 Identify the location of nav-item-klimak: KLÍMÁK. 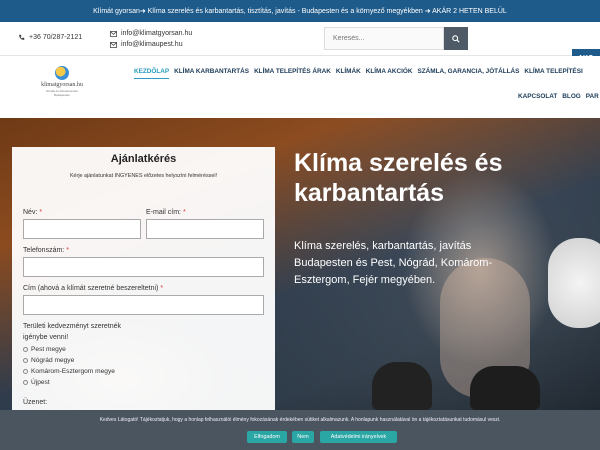
(348, 73).